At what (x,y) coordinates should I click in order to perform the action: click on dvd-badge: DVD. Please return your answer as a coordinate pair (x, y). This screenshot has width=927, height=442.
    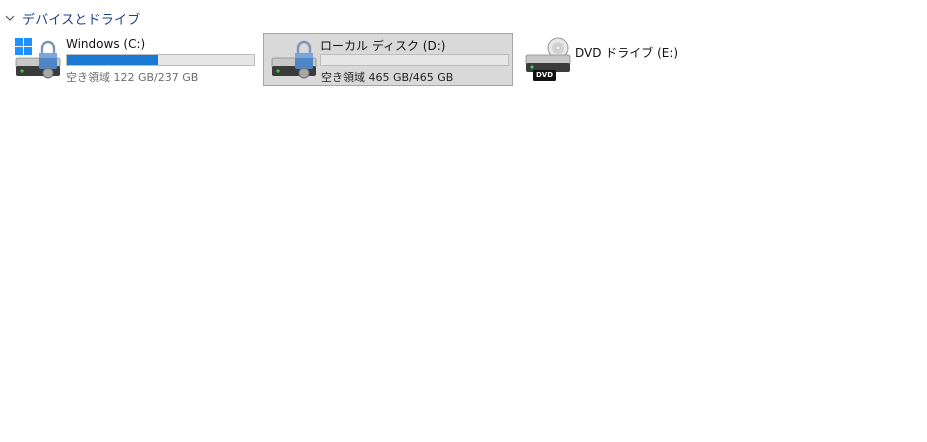
    Looking at the image, I should click on (544, 75).